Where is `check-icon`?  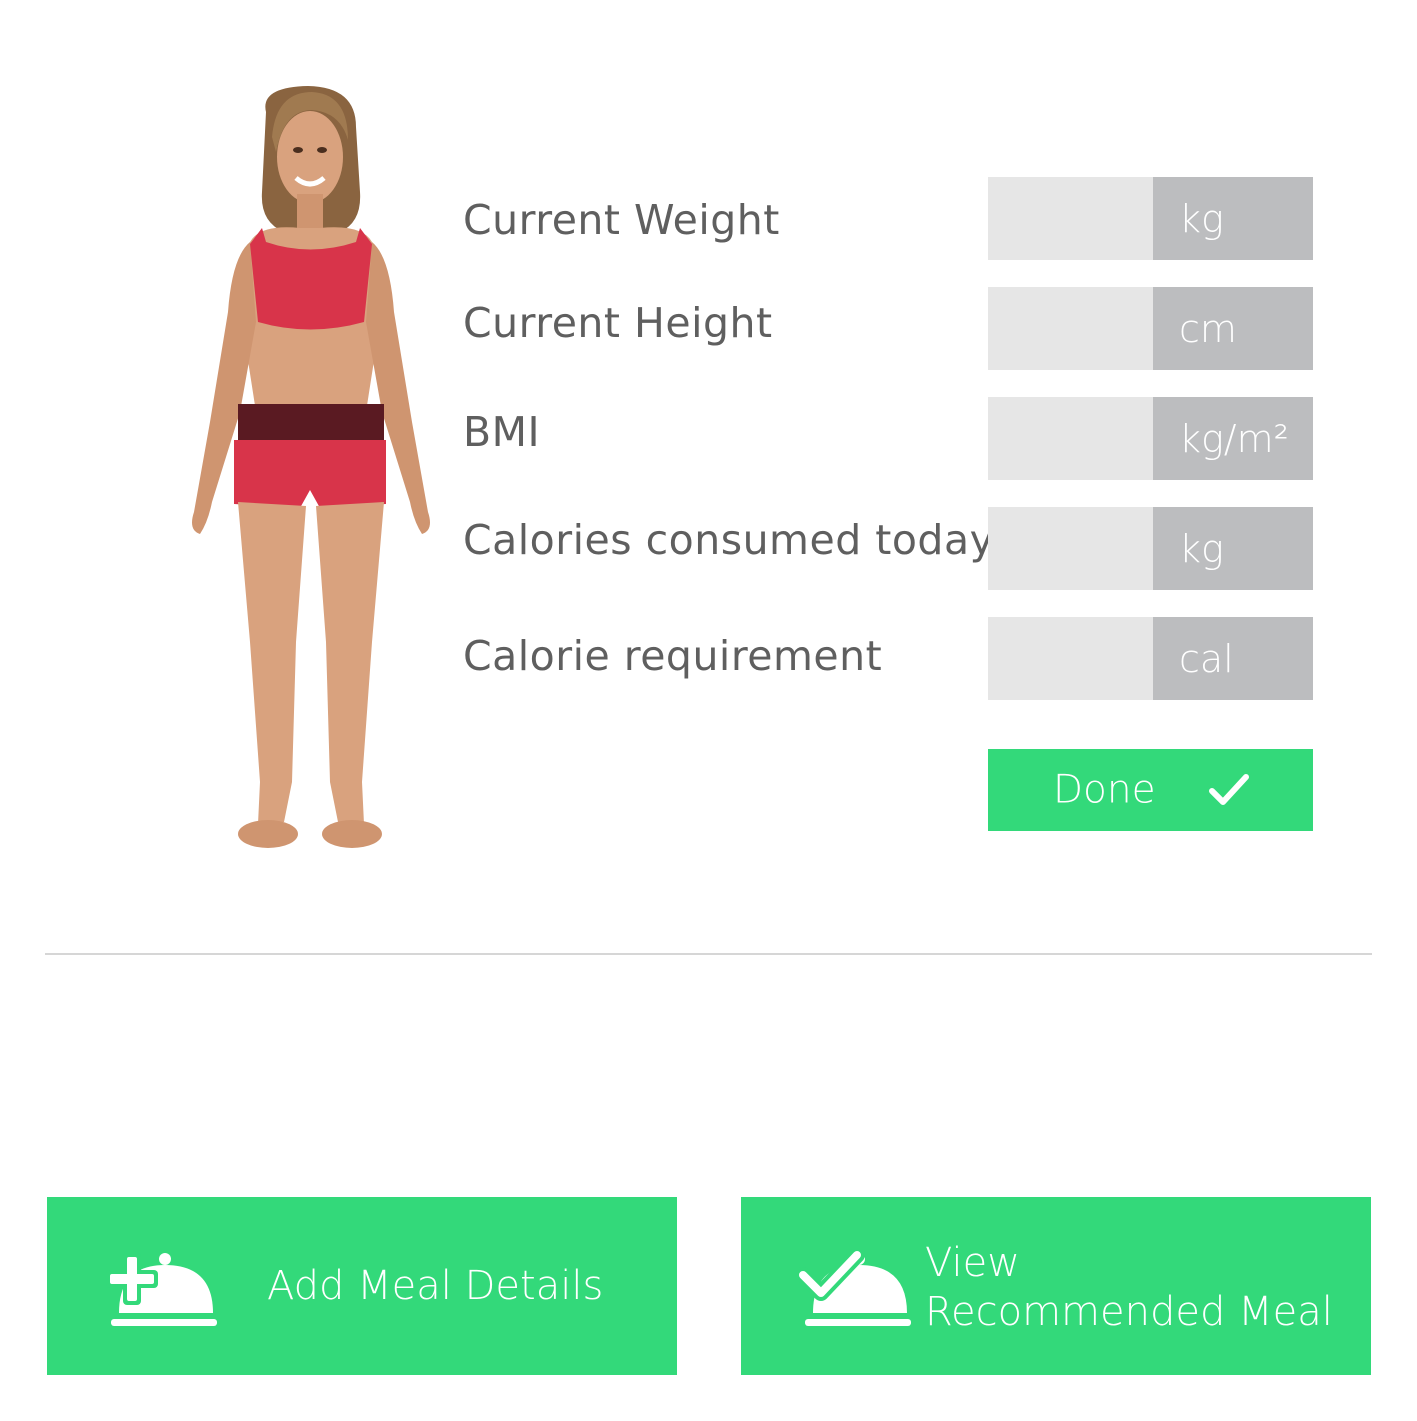 check-icon is located at coordinates (1229, 789).